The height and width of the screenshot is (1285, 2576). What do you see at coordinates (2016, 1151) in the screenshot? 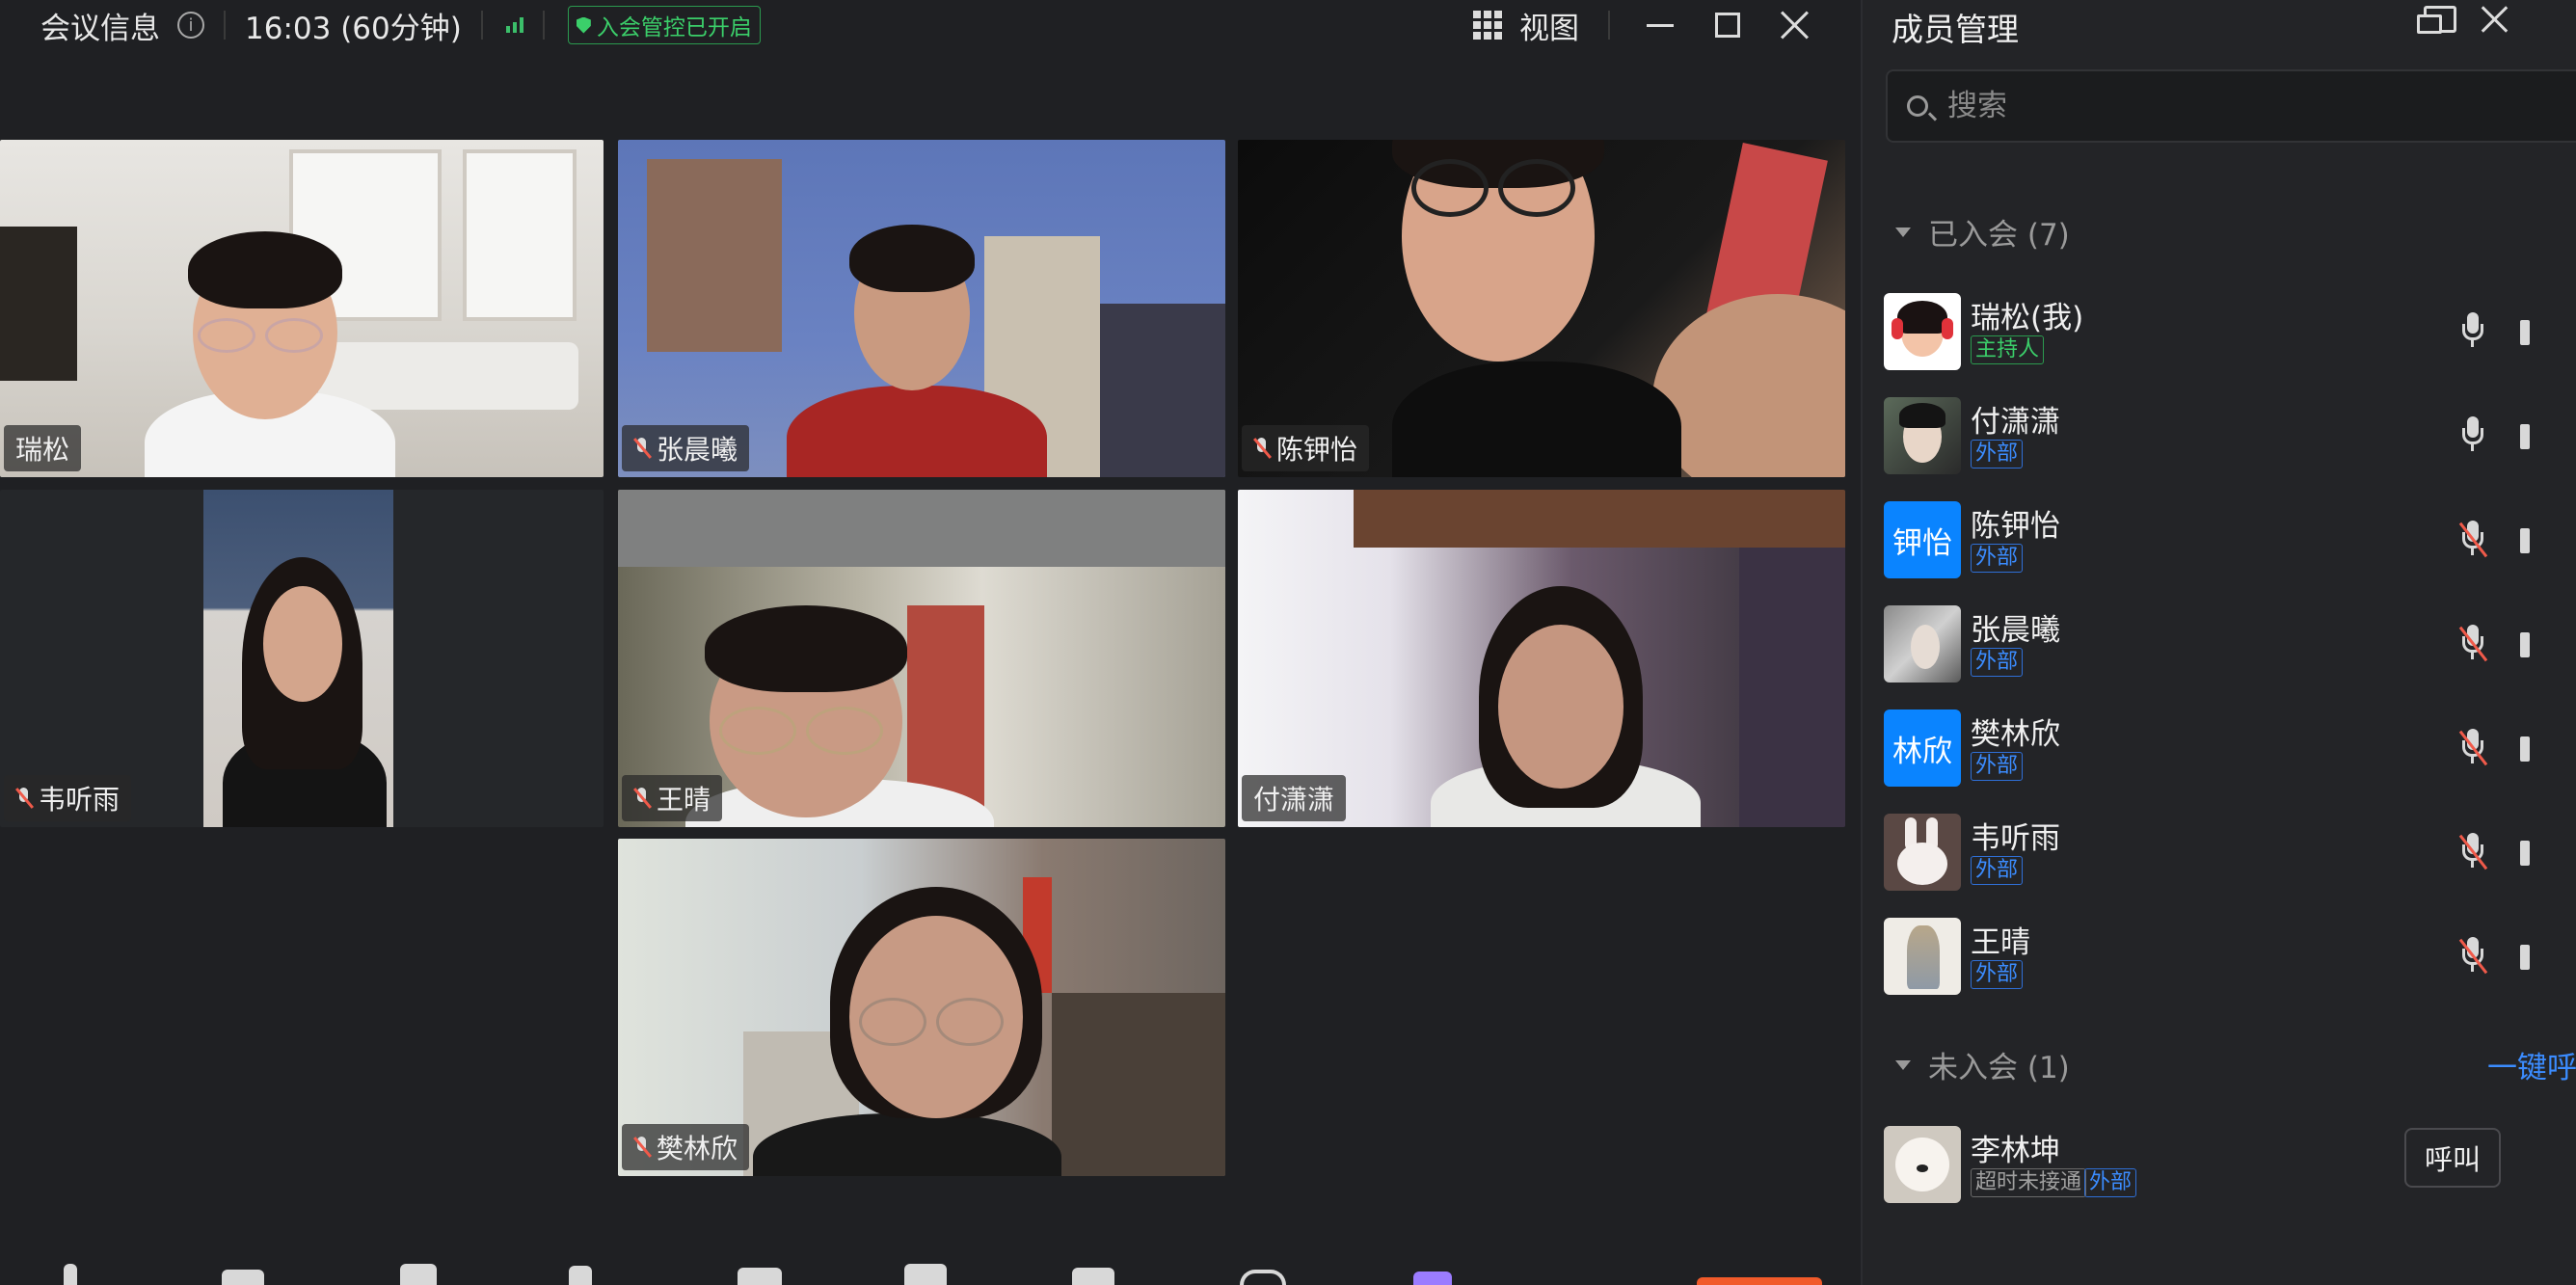
I see `member-name: 李林坤` at bounding box center [2016, 1151].